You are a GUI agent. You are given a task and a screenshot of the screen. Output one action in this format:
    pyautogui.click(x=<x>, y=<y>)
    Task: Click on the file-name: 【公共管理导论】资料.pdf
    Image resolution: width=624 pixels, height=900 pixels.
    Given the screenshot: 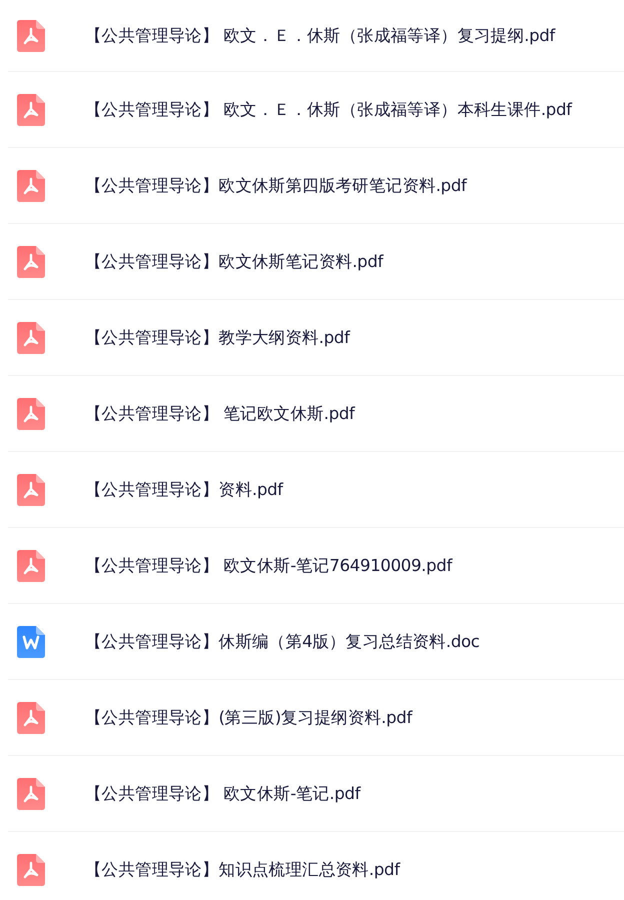 What is the action you would take?
    pyautogui.click(x=184, y=489)
    